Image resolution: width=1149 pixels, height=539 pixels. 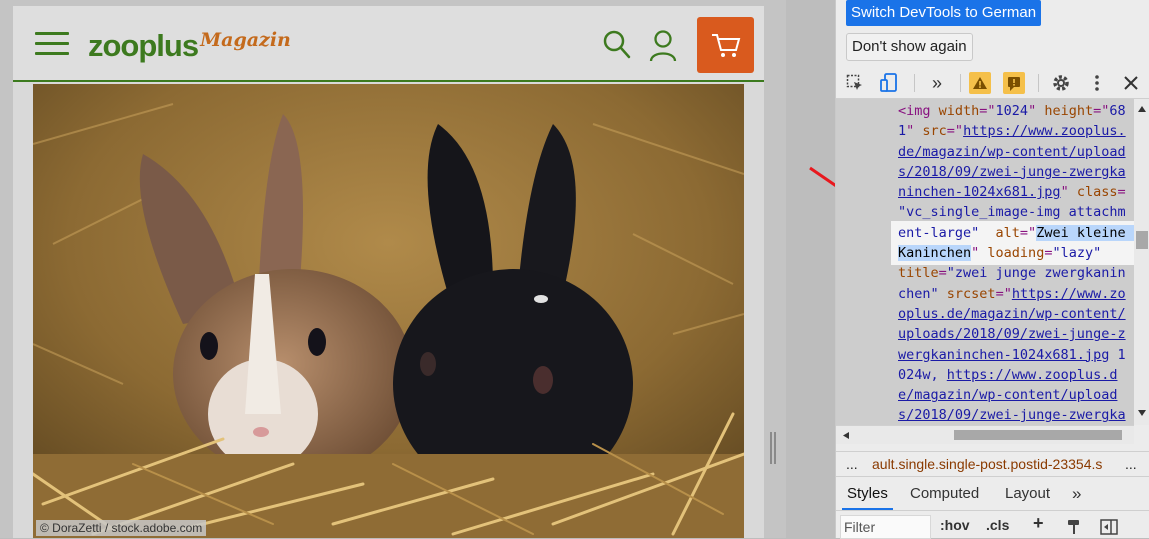 I want to click on code-token: srcset, so click(x=971, y=293).